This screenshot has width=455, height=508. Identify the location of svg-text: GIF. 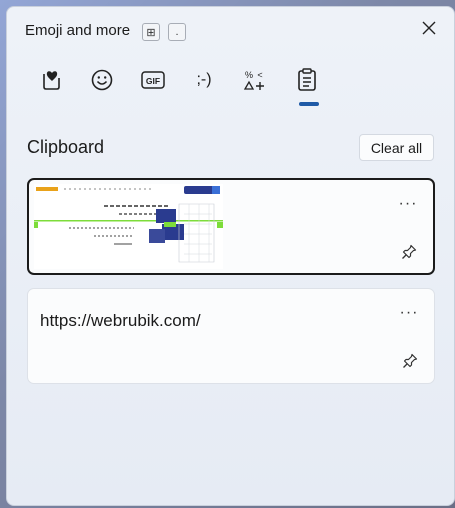
(153, 81).